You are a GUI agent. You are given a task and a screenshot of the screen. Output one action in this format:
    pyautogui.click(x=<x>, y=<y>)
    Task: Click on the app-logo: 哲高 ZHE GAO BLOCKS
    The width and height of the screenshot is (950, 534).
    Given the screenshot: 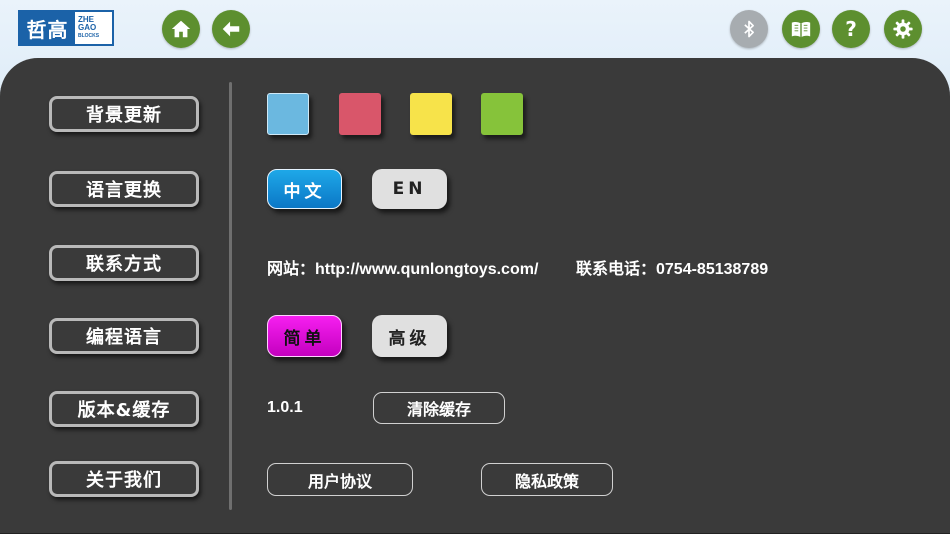 What is the action you would take?
    pyautogui.click(x=66, y=28)
    